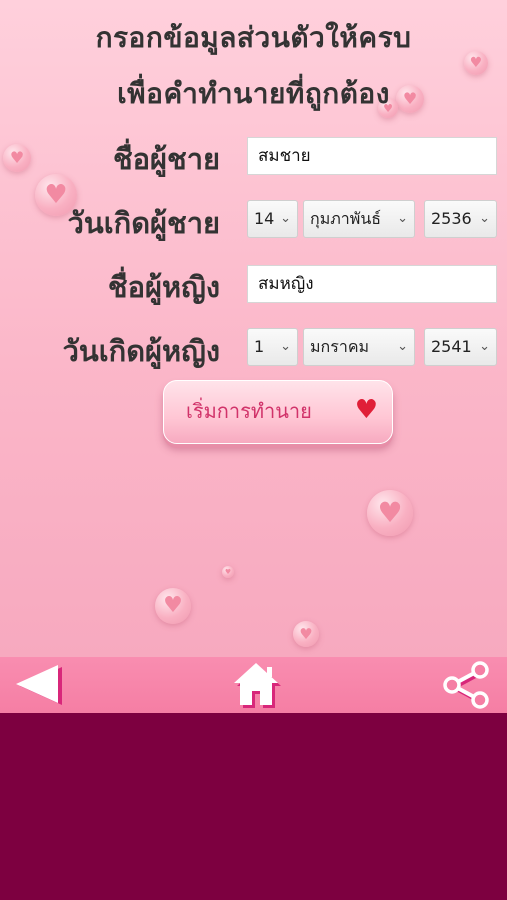 The height and width of the screenshot is (900, 507). I want to click on start-prediction-button: เริ่มการทำนาย ♥, so click(278, 412).